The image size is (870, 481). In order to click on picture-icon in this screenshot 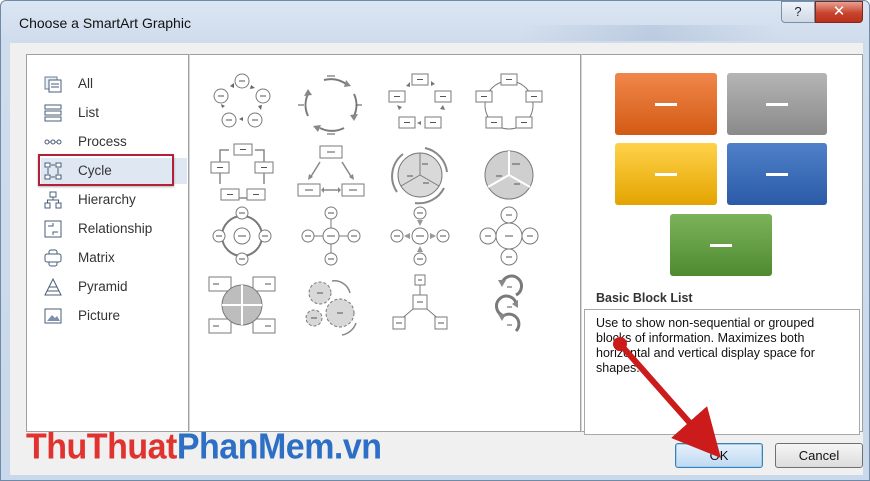, I will do `click(53, 316)`.